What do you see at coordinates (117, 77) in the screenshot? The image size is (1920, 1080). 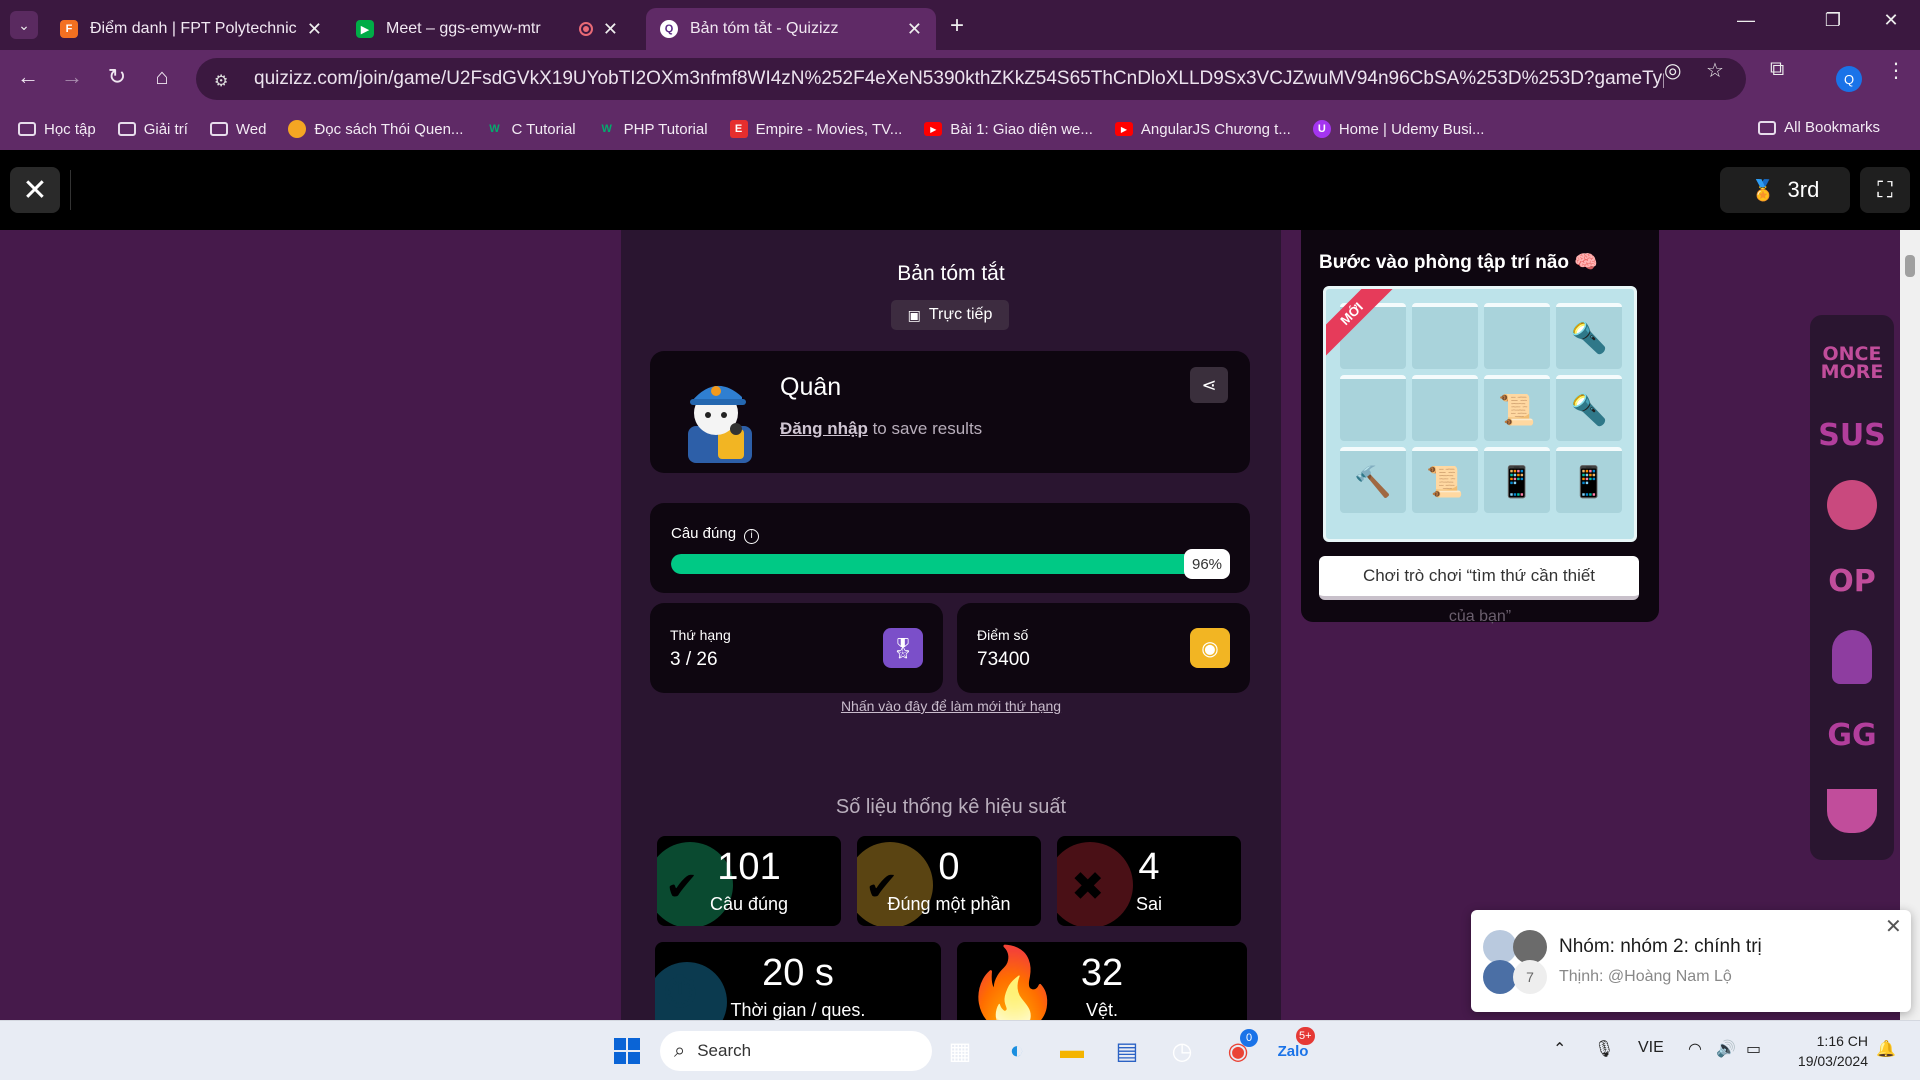 I see `reload-icon: ↻` at bounding box center [117, 77].